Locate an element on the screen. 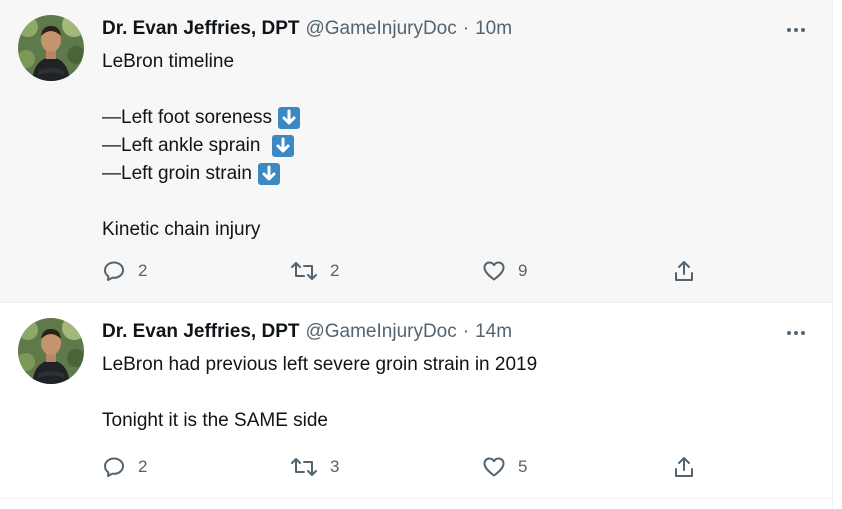 The image size is (842, 509). like-button: 9 is located at coordinates (504, 271).